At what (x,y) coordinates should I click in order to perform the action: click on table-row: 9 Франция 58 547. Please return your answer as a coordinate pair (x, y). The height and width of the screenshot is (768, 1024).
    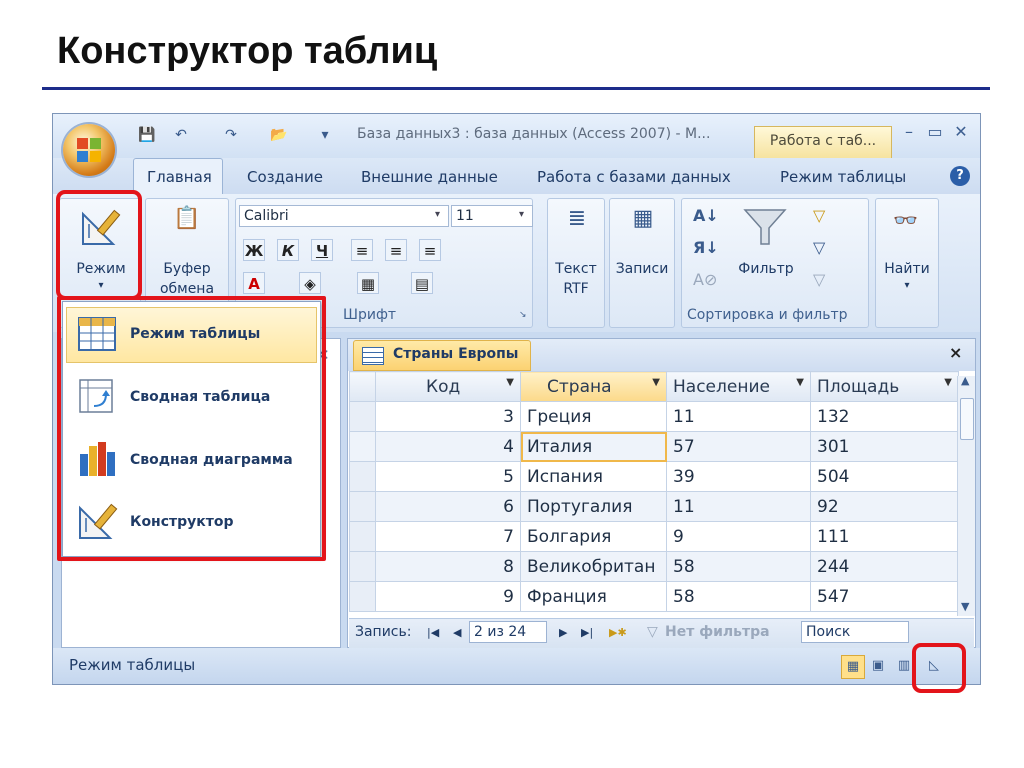
    Looking at the image, I should click on (654, 596).